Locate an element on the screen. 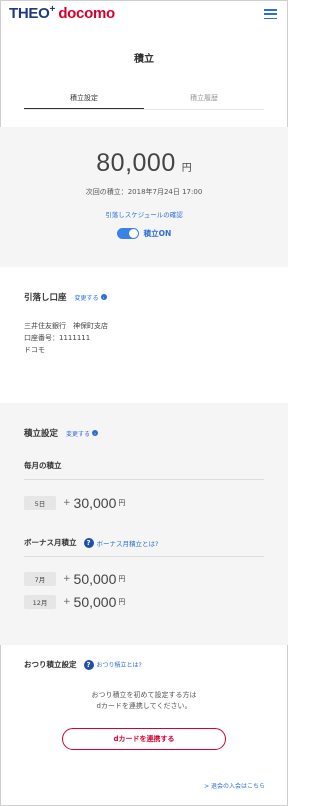  hamburger-icon is located at coordinates (270, 14).